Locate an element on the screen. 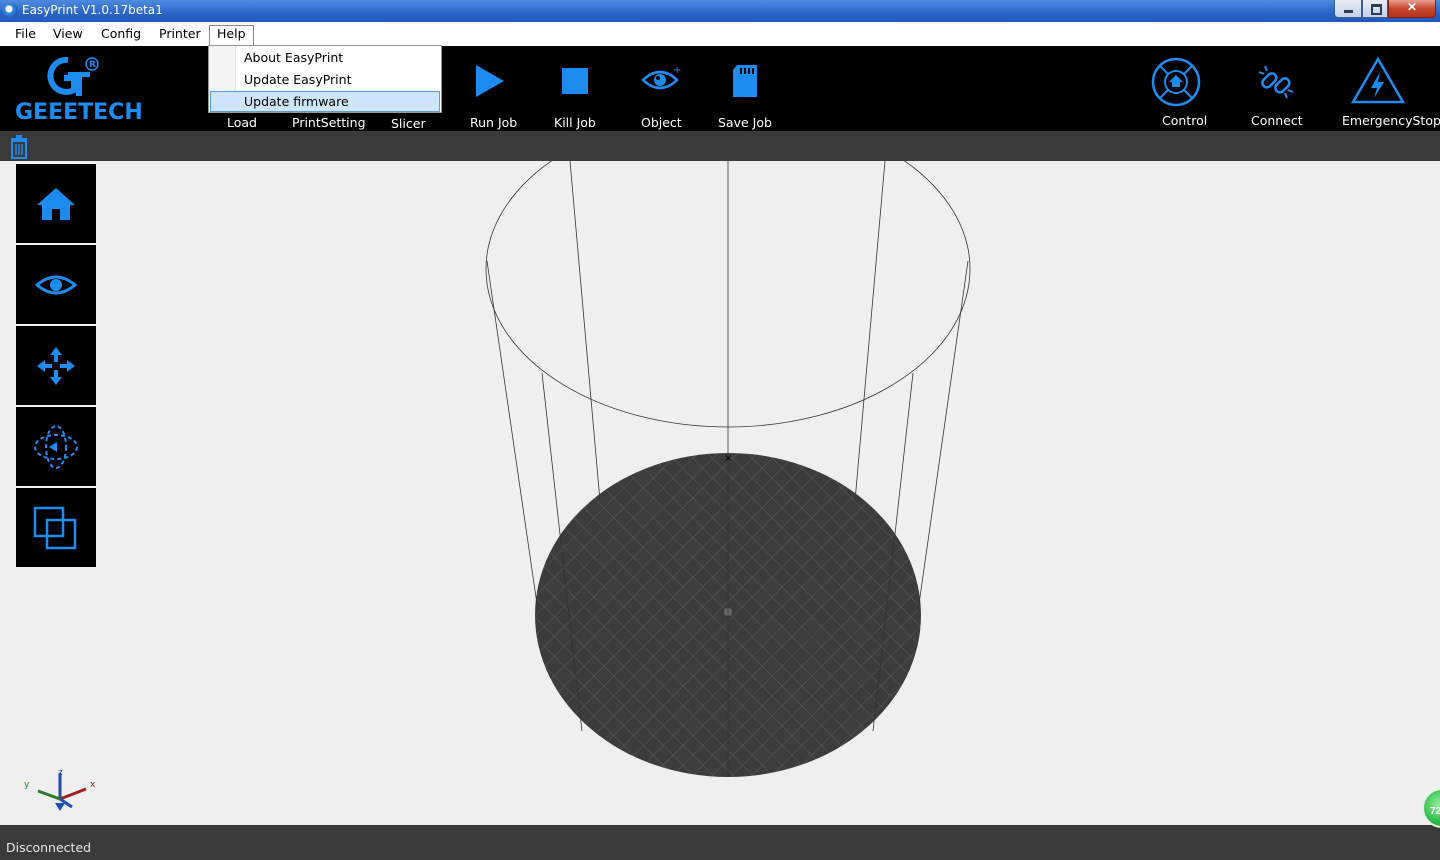 The width and height of the screenshot is (1440, 860). secondary-bar is located at coordinates (720, 146).